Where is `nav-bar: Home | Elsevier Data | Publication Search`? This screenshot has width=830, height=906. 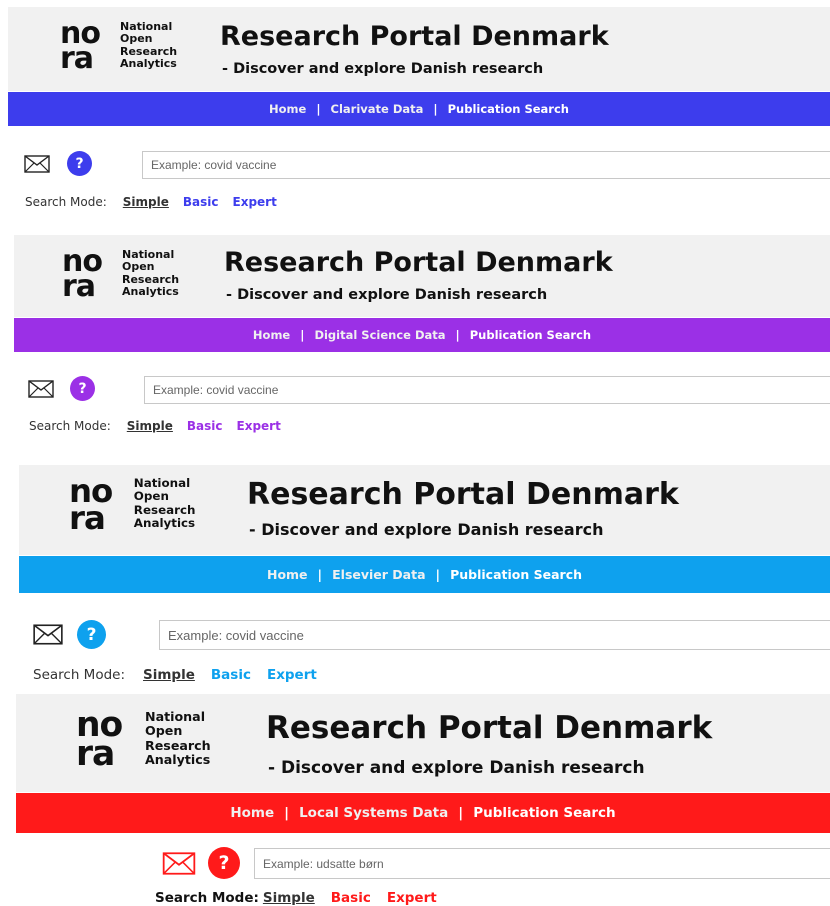
nav-bar: Home | Elsevier Data | Publication Search is located at coordinates (424, 574).